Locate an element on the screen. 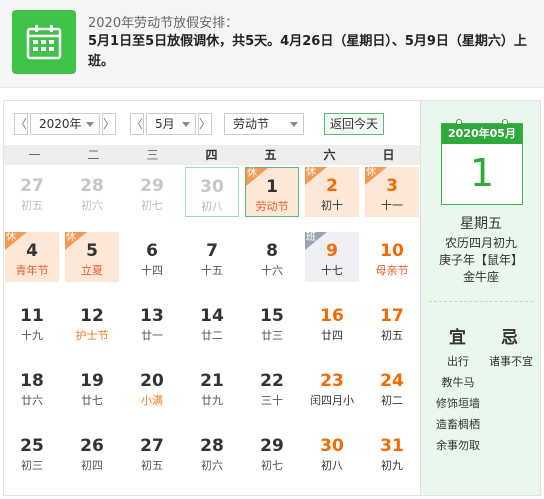 The height and width of the screenshot is (499, 544). day-cell: 23 闰四月小 is located at coordinates (332, 387).